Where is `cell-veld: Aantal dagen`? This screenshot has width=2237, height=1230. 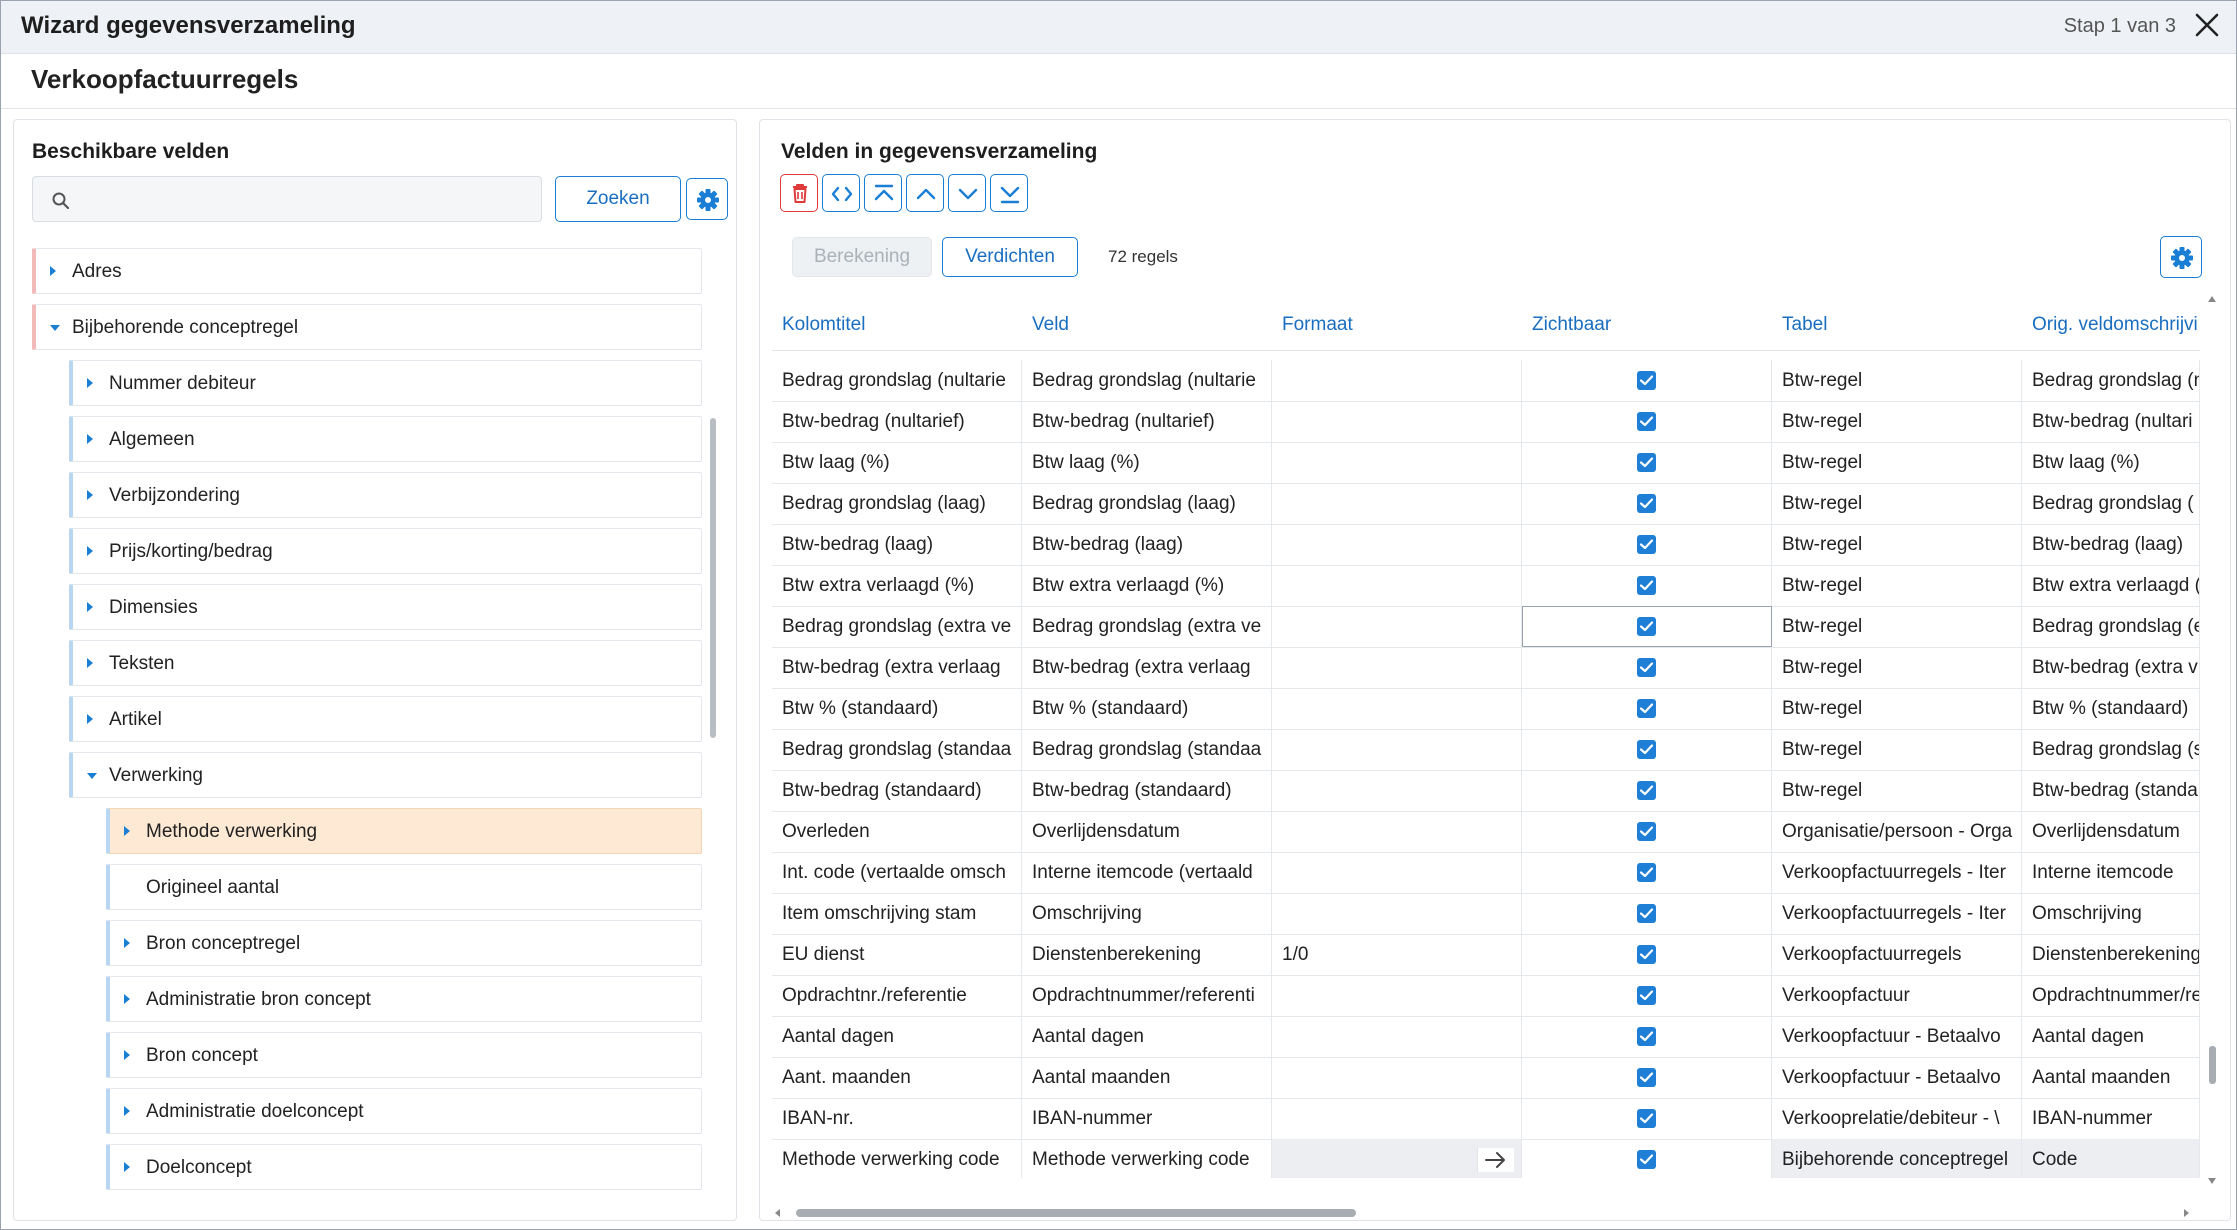 cell-veld: Aantal dagen is located at coordinates (1147, 1036).